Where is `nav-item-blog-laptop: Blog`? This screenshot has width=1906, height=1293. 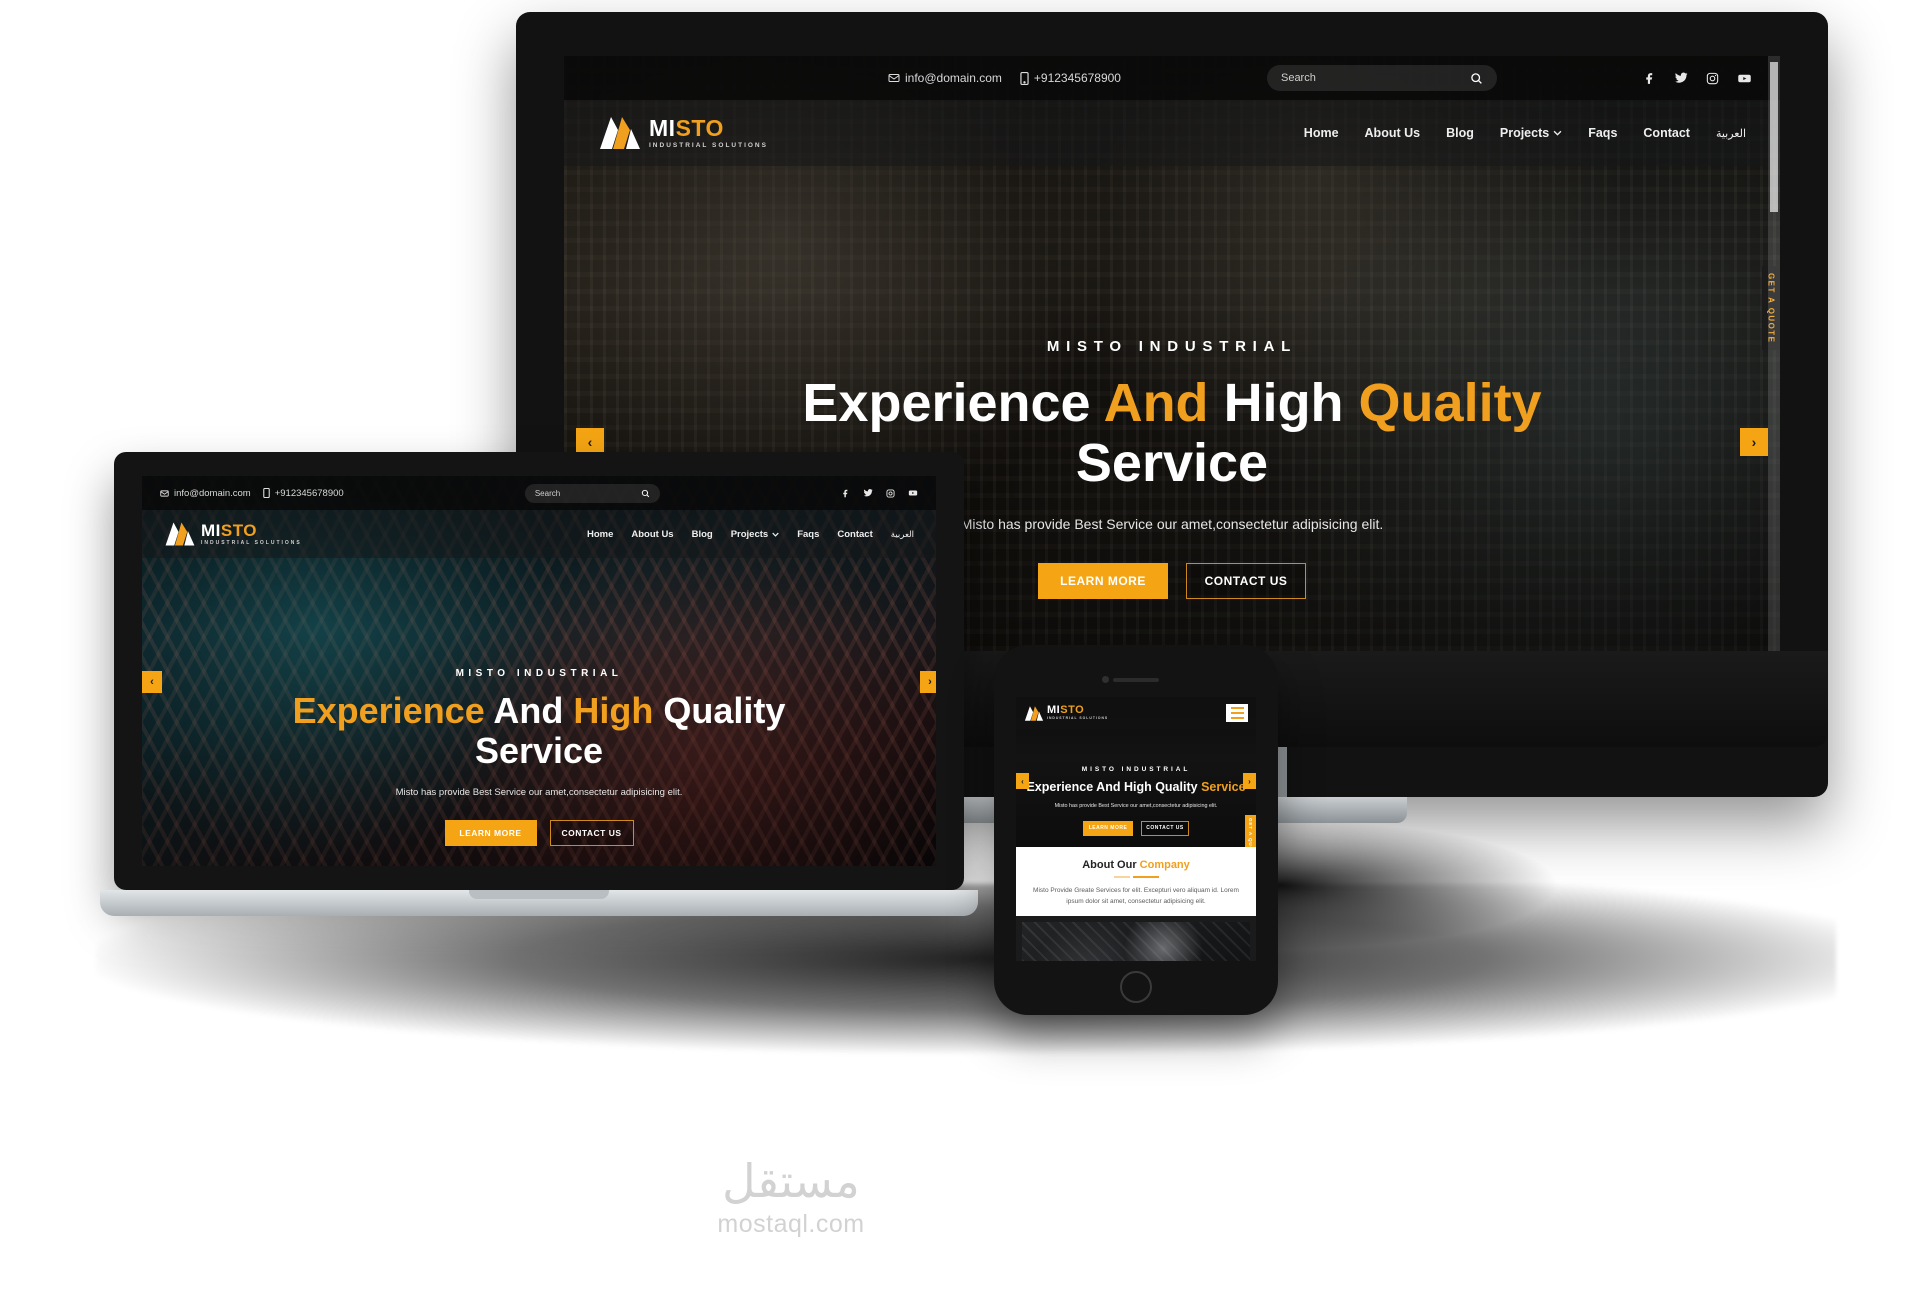 nav-item-blog-laptop: Blog is located at coordinates (702, 534).